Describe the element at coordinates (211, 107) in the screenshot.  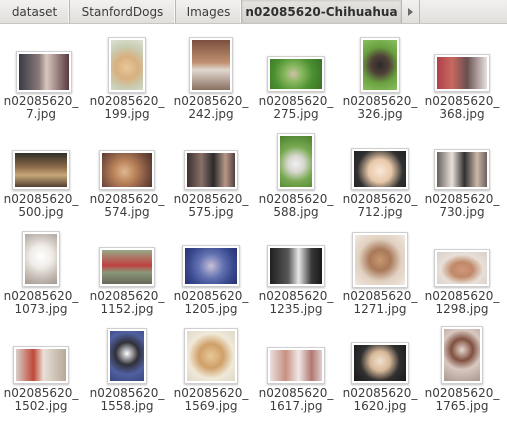
I see `file-name: n02085620_ 242.jpg` at that location.